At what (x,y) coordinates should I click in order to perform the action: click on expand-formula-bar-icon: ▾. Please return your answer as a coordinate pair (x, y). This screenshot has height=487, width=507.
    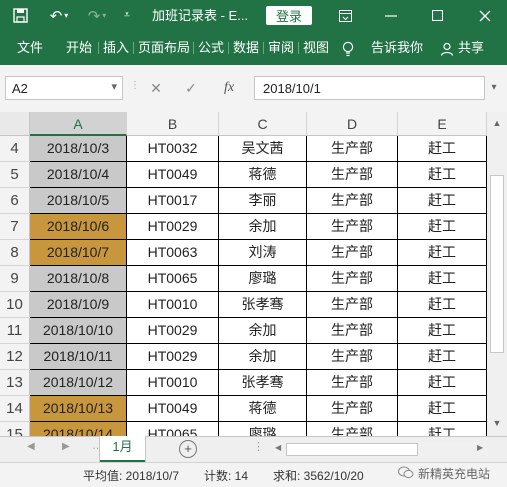
    Looking at the image, I should click on (494, 88).